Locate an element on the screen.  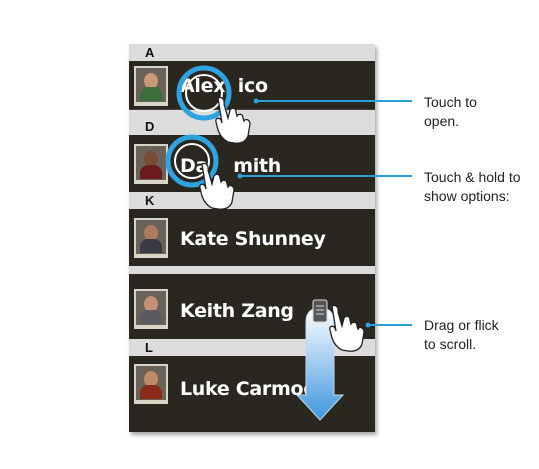
callout-line: Drag or flick is located at coordinates (461, 325).